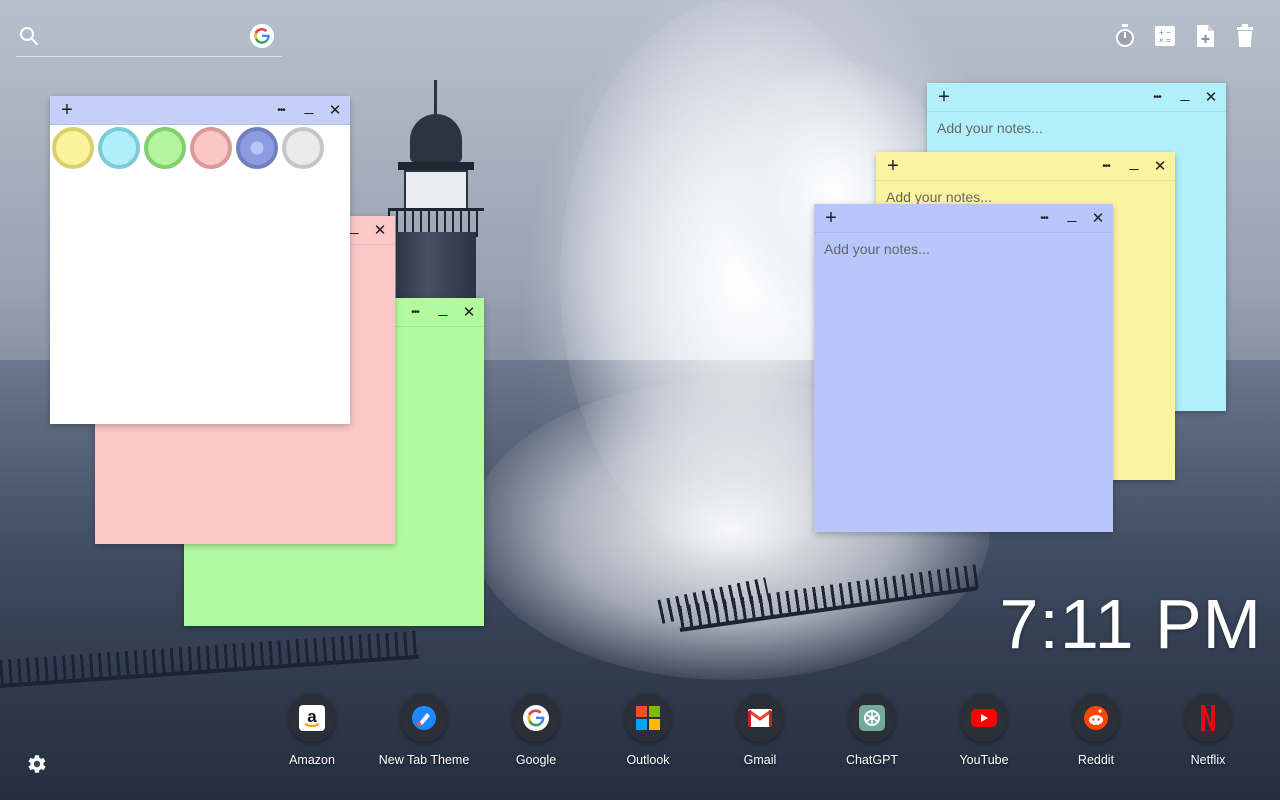 This screenshot has width=1280, height=800. I want to click on swatch-yellow, so click(73, 148).